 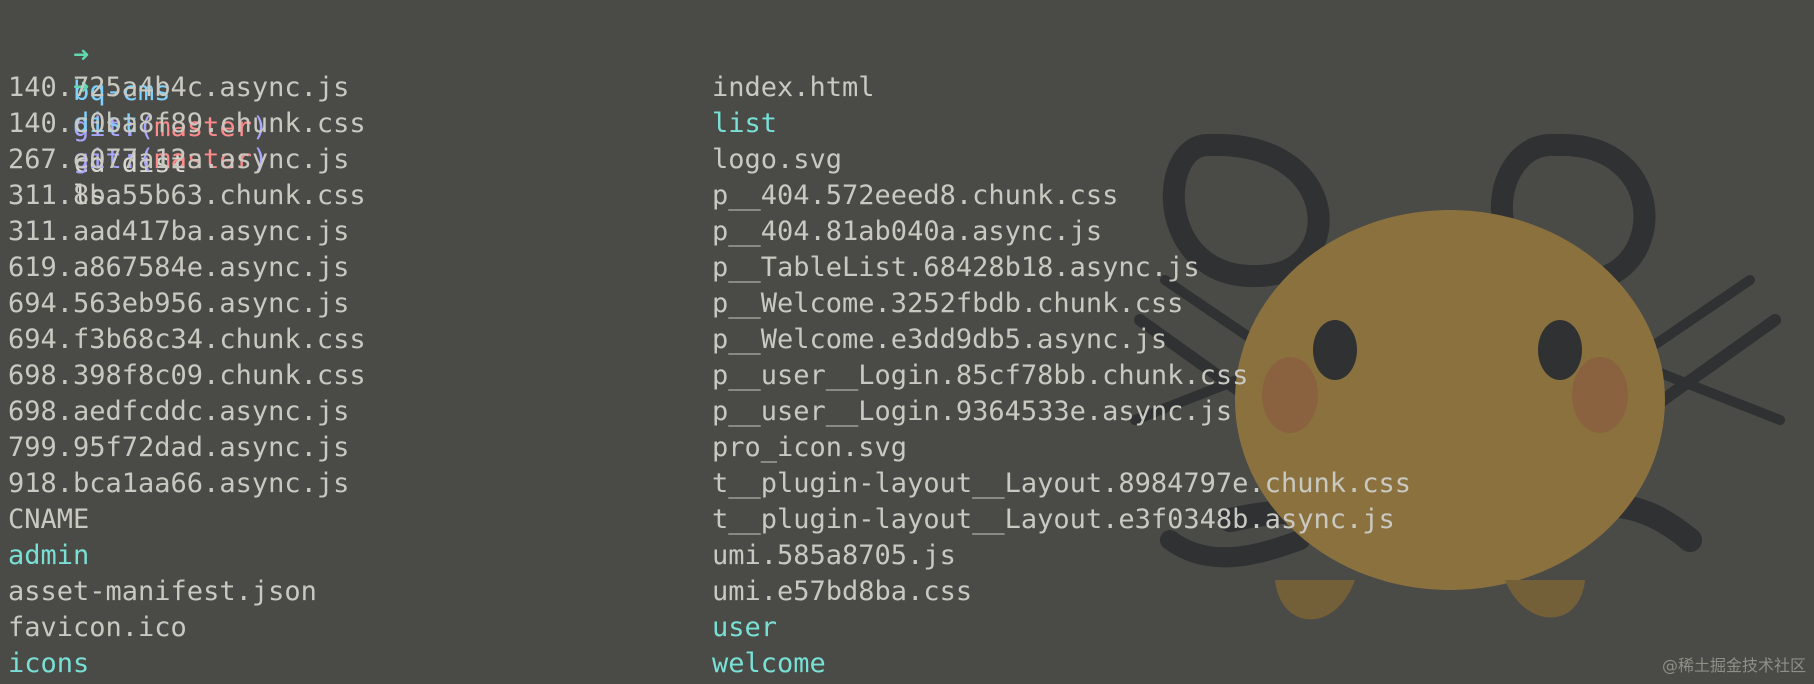 I want to click on file-entry: asset-manifest.json, so click(x=162, y=591).